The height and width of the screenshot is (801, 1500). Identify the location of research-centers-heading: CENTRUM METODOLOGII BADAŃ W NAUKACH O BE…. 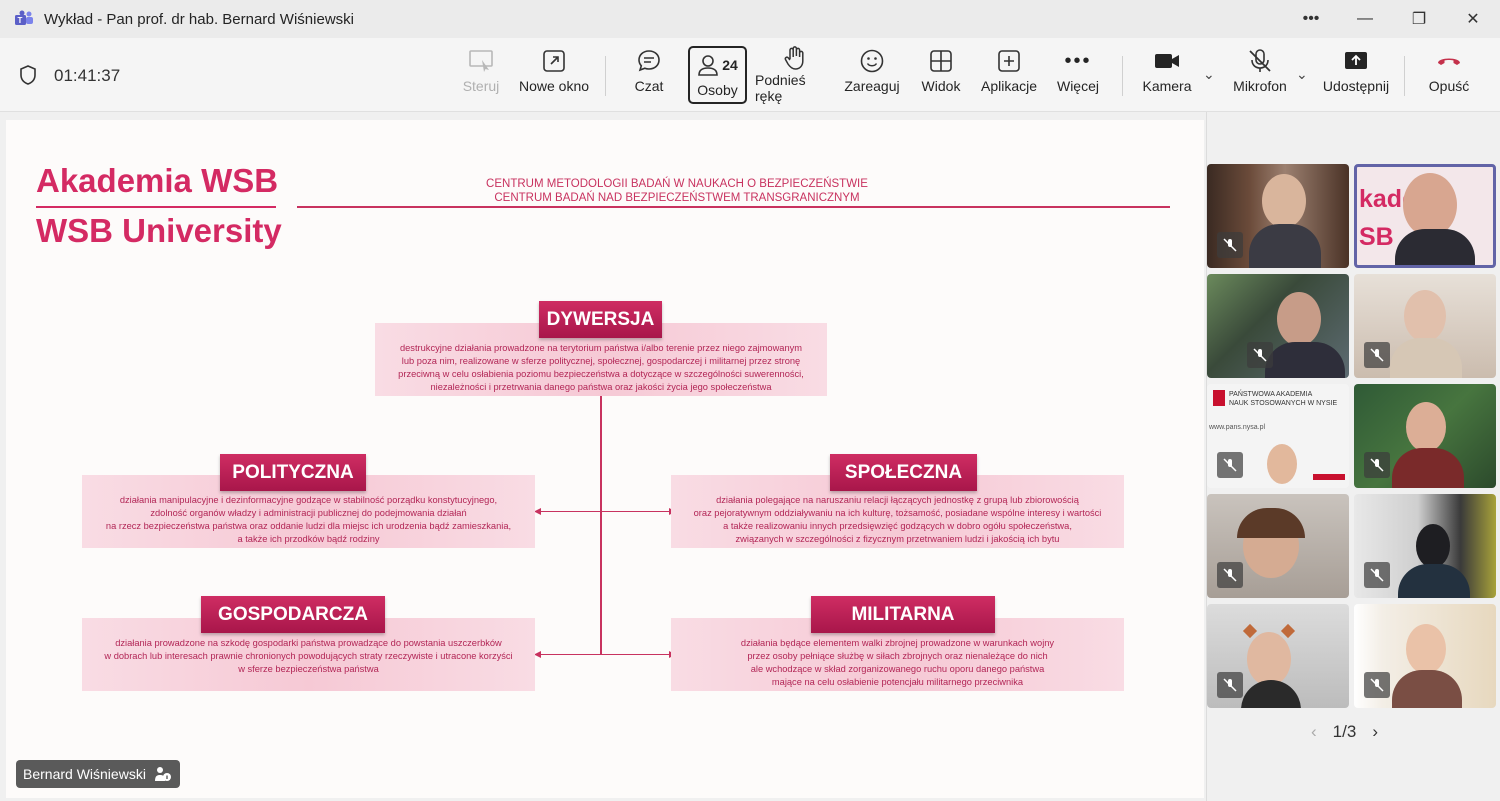
(677, 191).